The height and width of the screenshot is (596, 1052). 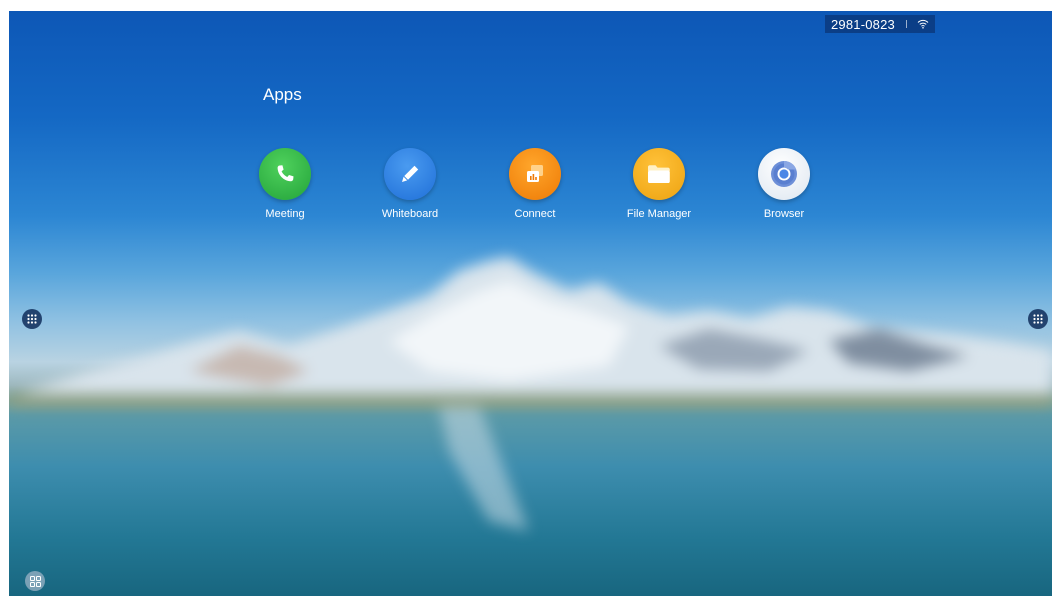 I want to click on multi-window-button, so click(x=35, y=581).